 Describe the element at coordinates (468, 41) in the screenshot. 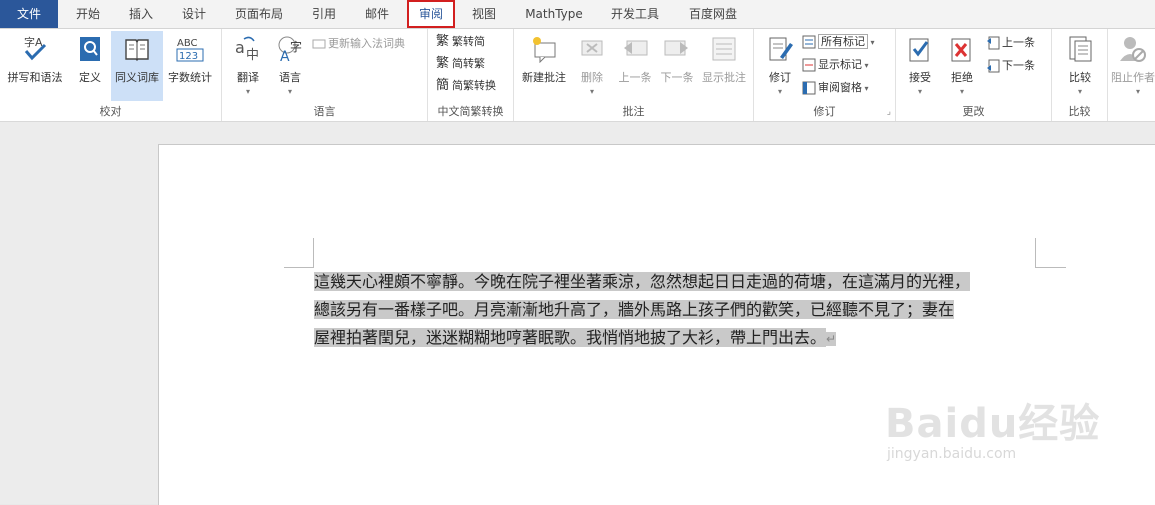

I see `trad-to-simp-label: 繁转简` at that location.